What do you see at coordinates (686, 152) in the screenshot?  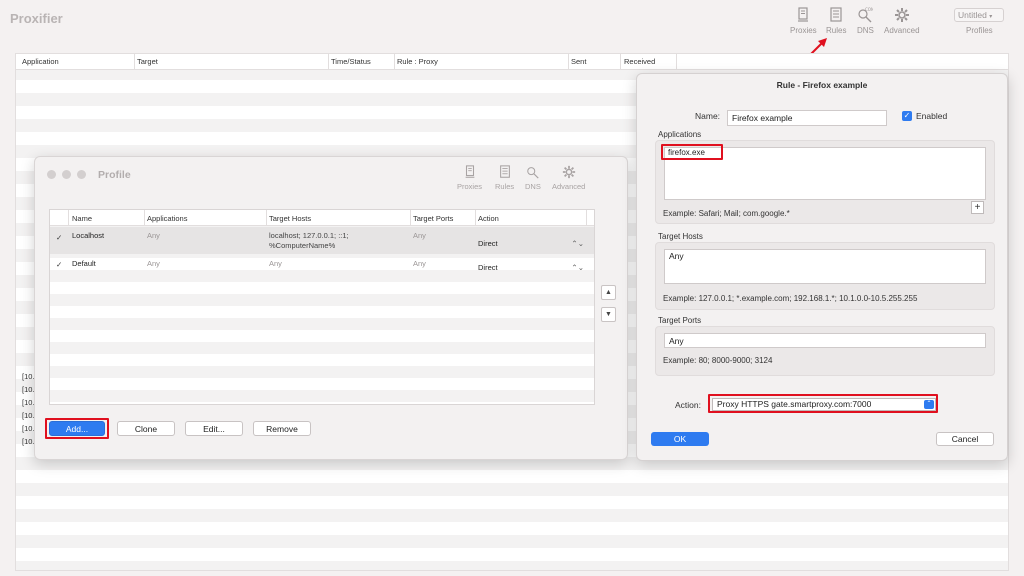 I see `applications-value: firefox.exe` at bounding box center [686, 152].